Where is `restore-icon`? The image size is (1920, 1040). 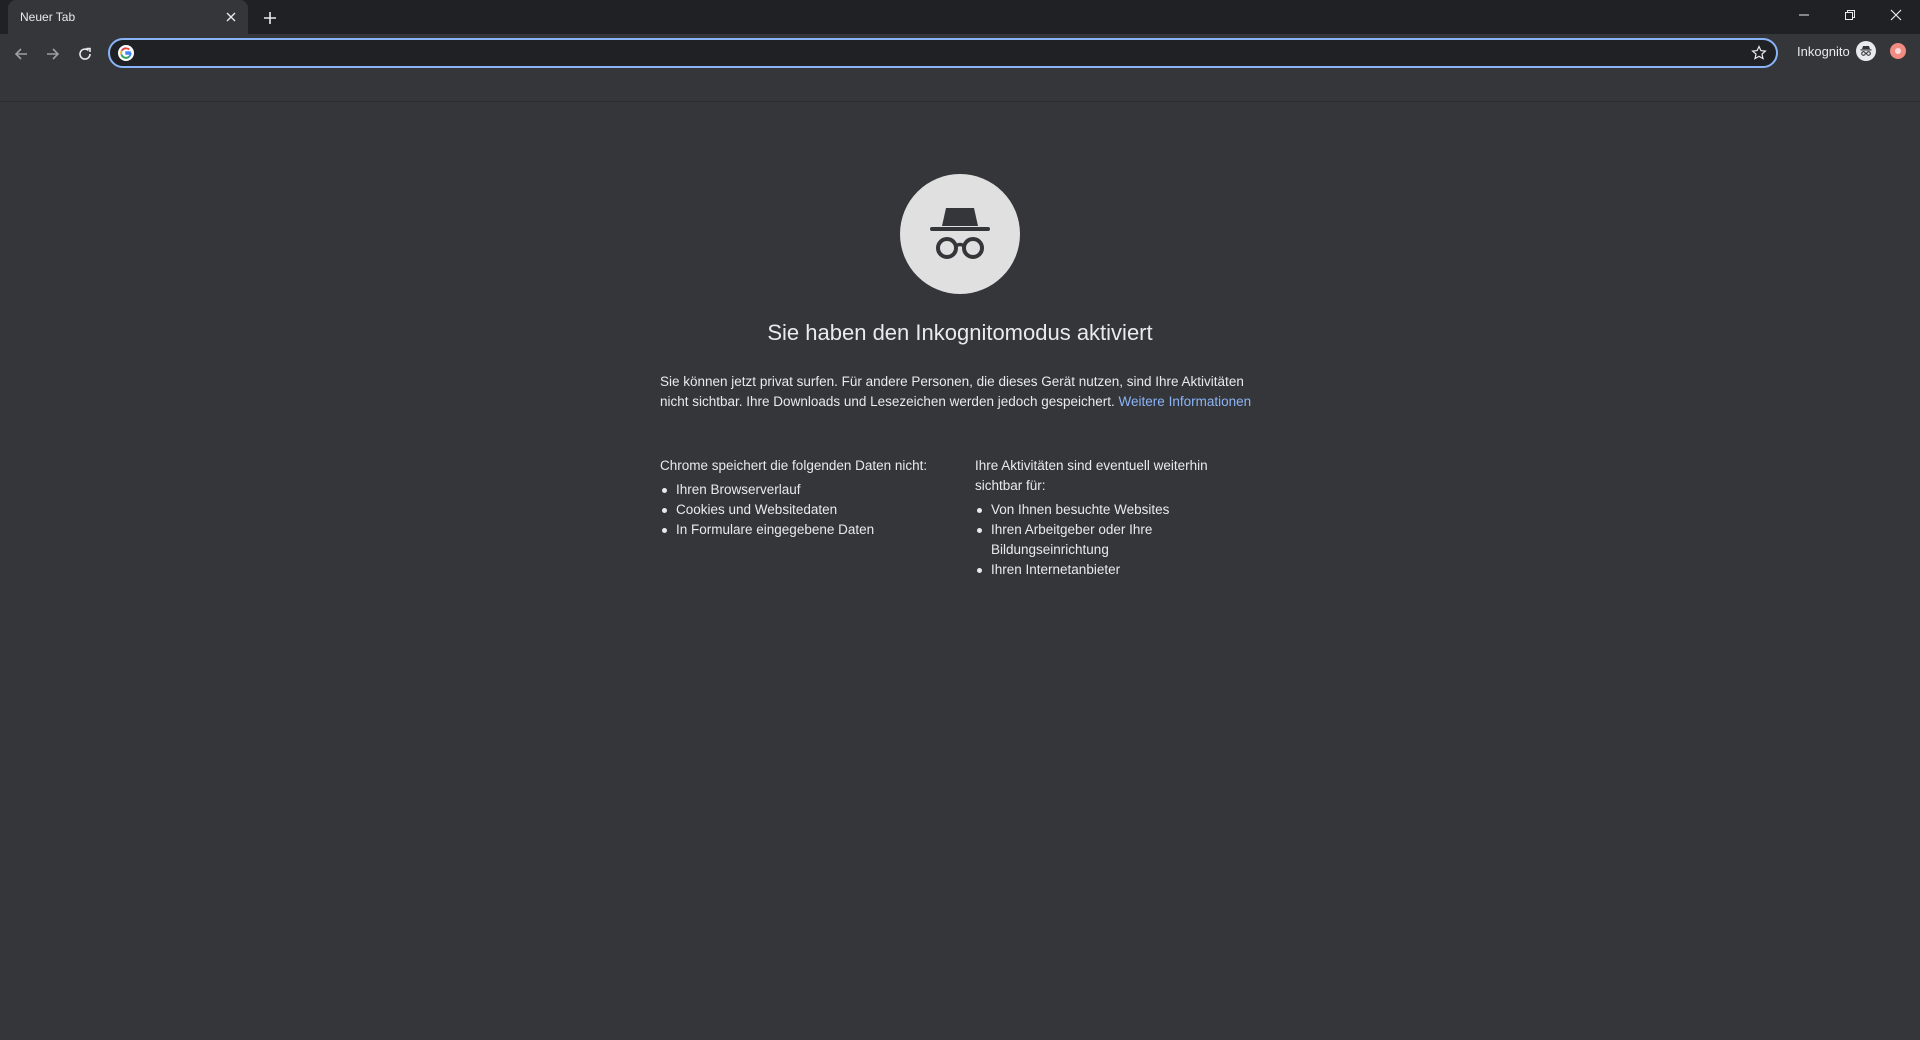 restore-icon is located at coordinates (1850, 15).